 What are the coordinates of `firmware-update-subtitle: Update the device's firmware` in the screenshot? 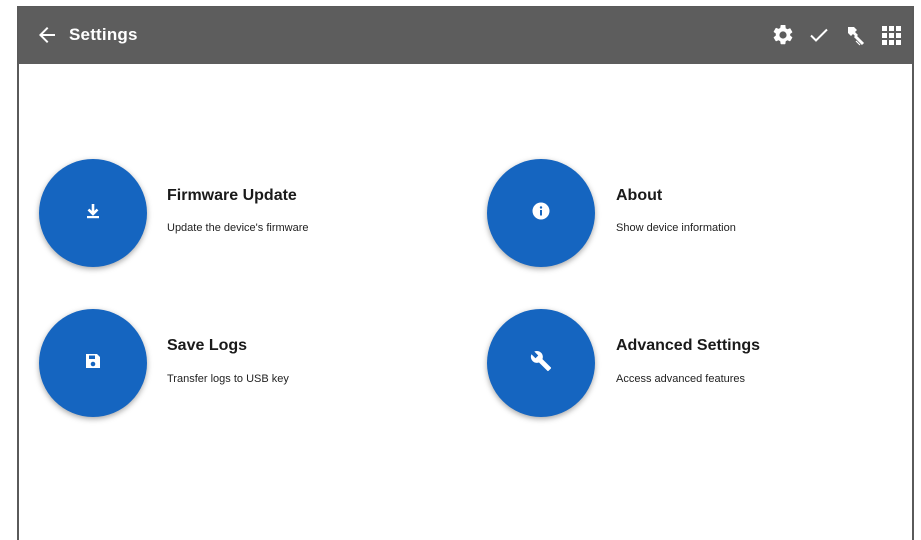 It's located at (238, 228).